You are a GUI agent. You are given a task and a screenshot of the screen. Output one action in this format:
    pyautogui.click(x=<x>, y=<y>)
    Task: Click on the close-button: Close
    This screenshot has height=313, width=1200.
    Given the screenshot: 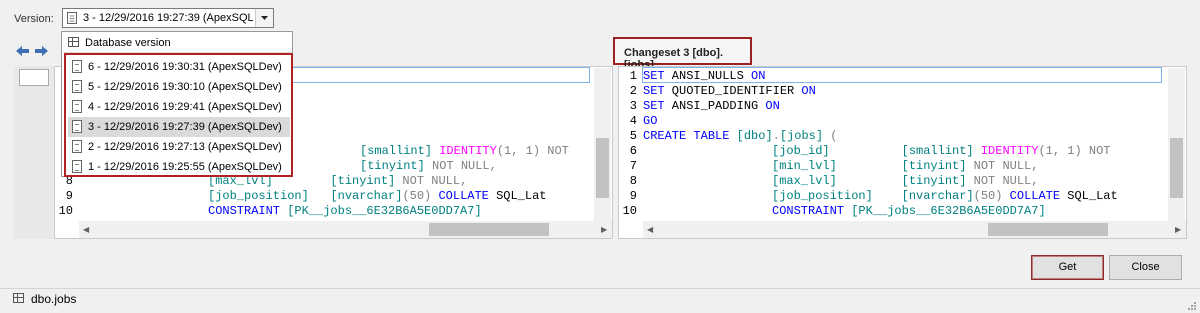 What is the action you would take?
    pyautogui.click(x=1145, y=267)
    